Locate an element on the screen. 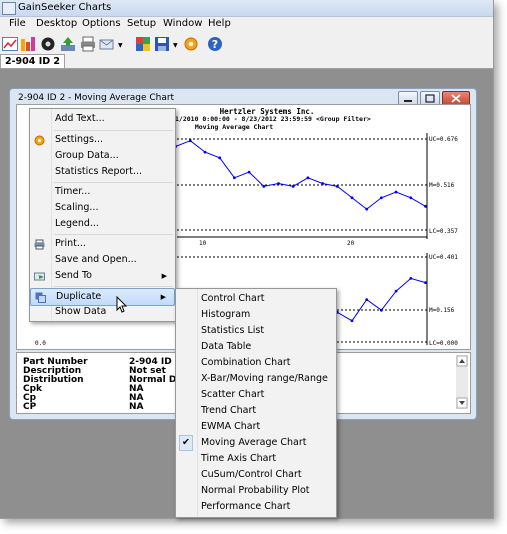 This screenshot has width=507, height=534. send-mail-icon is located at coordinates (107, 44).